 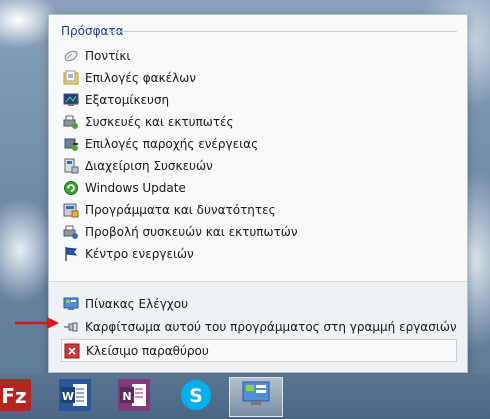 What do you see at coordinates (259, 303) in the screenshot?
I see `task-control-panel: Πίνακας Ελέγχου` at bounding box center [259, 303].